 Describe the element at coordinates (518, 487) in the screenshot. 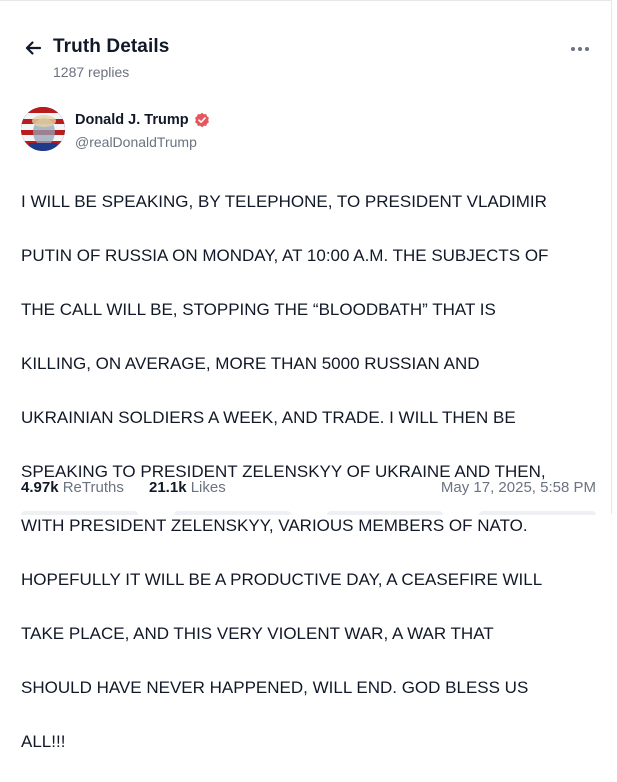

I see `post-timestamp: May 17, 2025, 5:58 PM` at that location.